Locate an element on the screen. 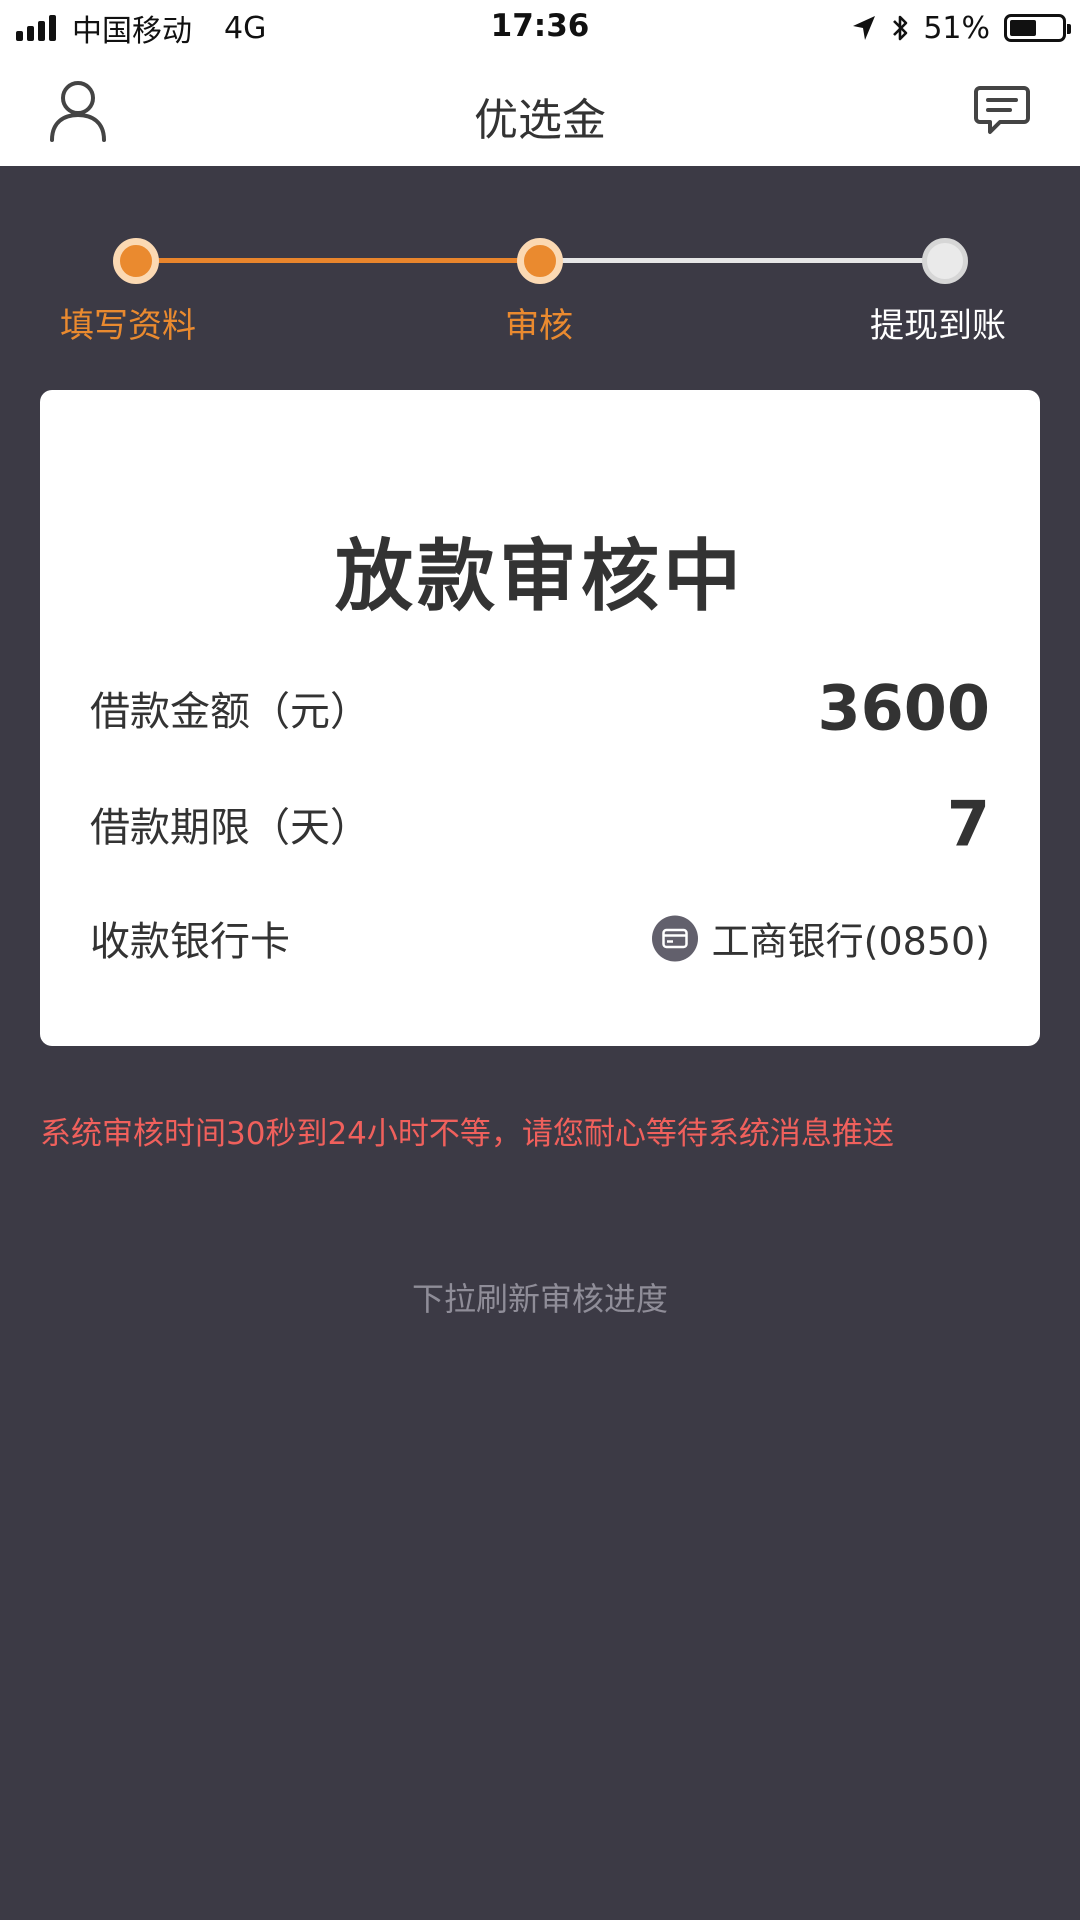 The width and height of the screenshot is (1080, 1920). progress-line-pending is located at coordinates (742, 260).